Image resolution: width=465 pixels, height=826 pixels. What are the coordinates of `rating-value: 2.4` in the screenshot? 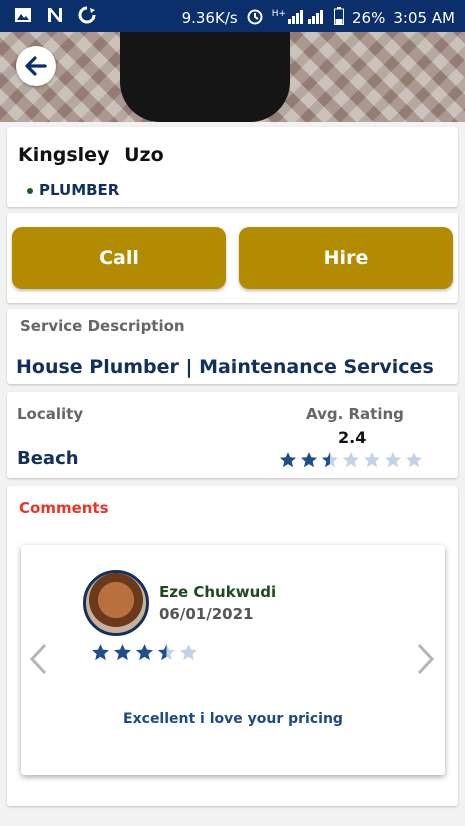 It's located at (352, 437).